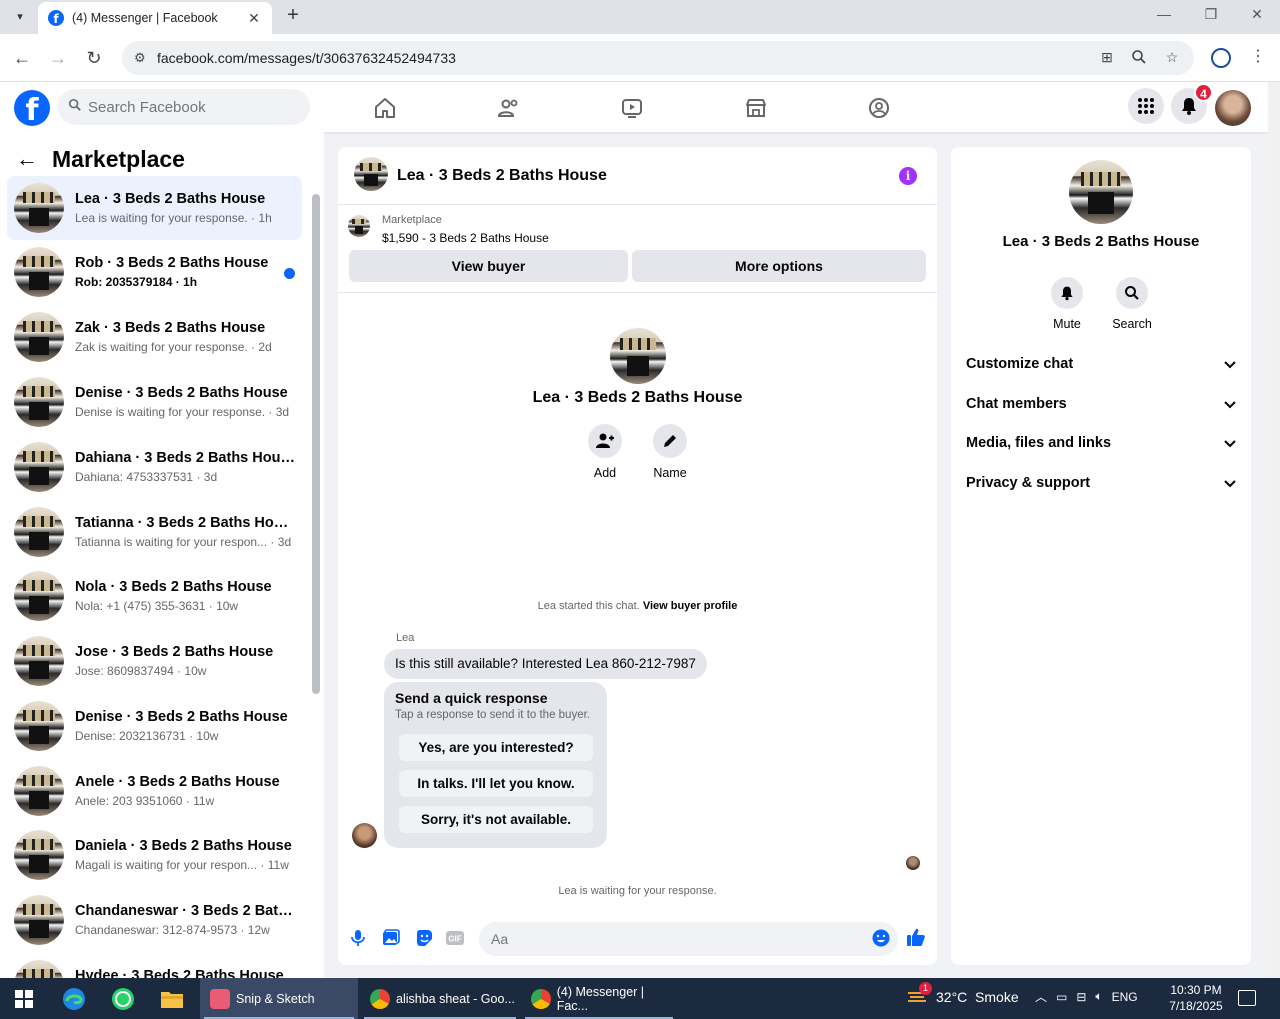  What do you see at coordinates (279, 998) in the screenshot?
I see `taskbar-app-snip-sketch: Snip & Sketch` at bounding box center [279, 998].